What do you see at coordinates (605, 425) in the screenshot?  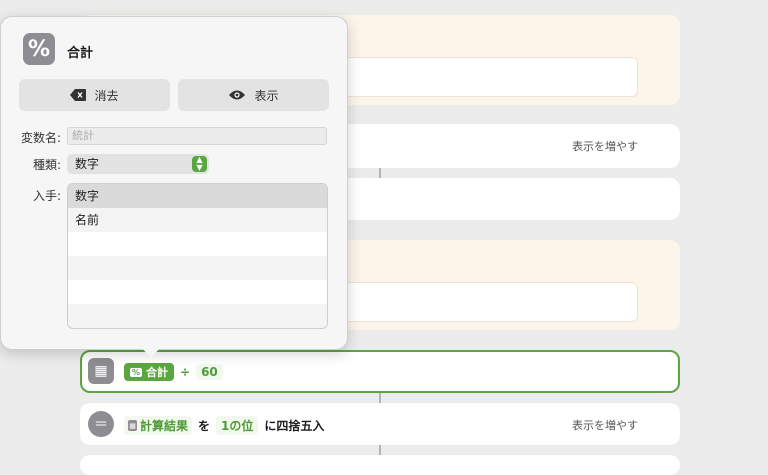 I see `show-more-link-2: 表示を増やす` at bounding box center [605, 425].